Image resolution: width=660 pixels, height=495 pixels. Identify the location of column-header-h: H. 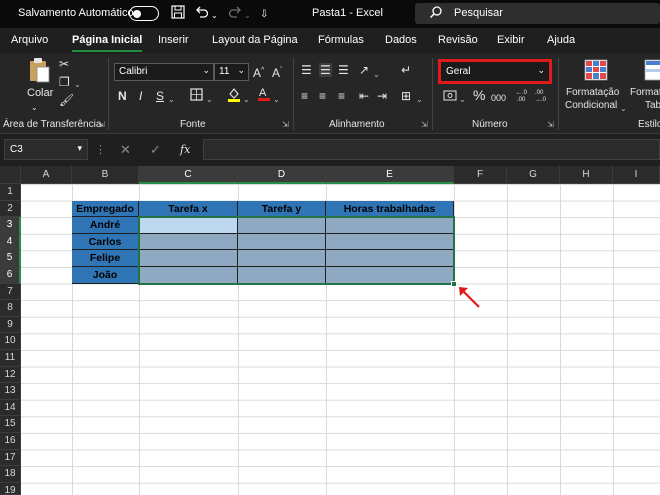
(586, 175).